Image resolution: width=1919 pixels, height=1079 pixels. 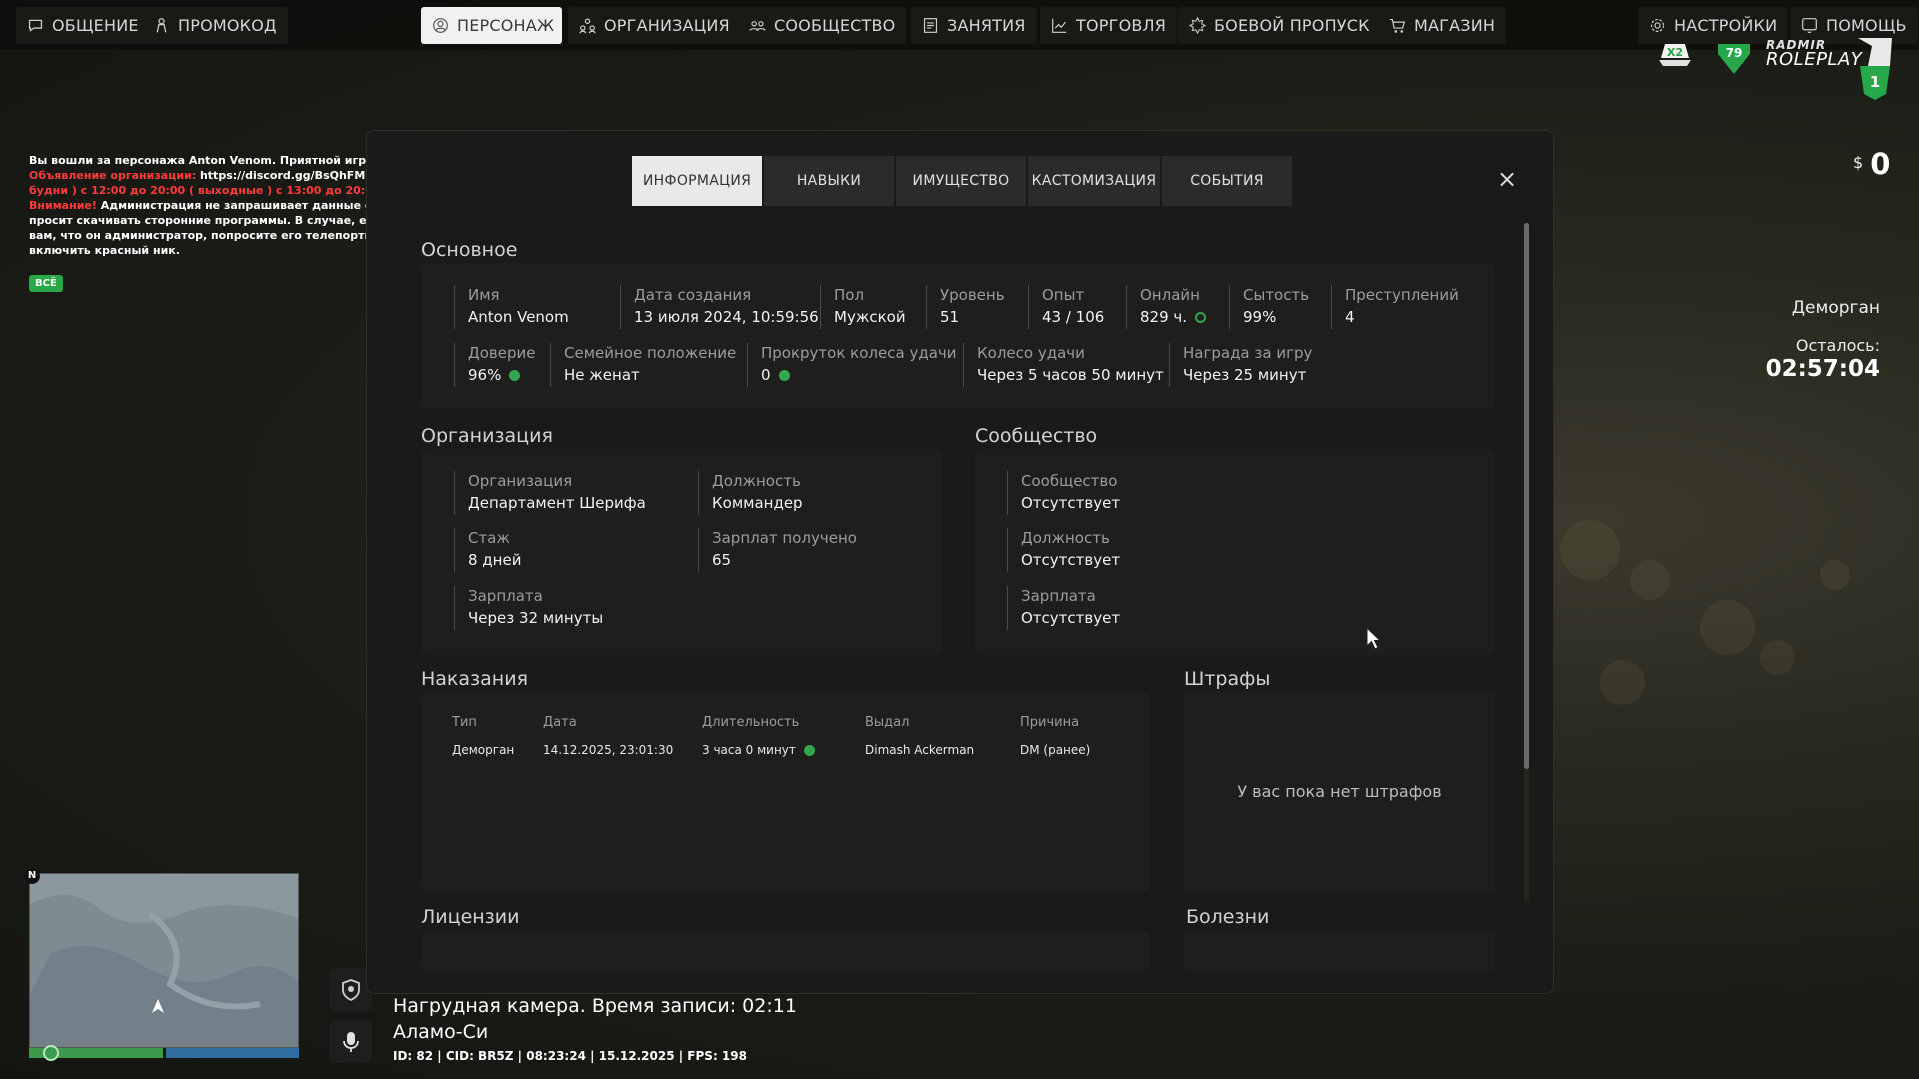 I want to click on field-salary: Зарплата Через 32 минуты, so click(x=528, y=608).